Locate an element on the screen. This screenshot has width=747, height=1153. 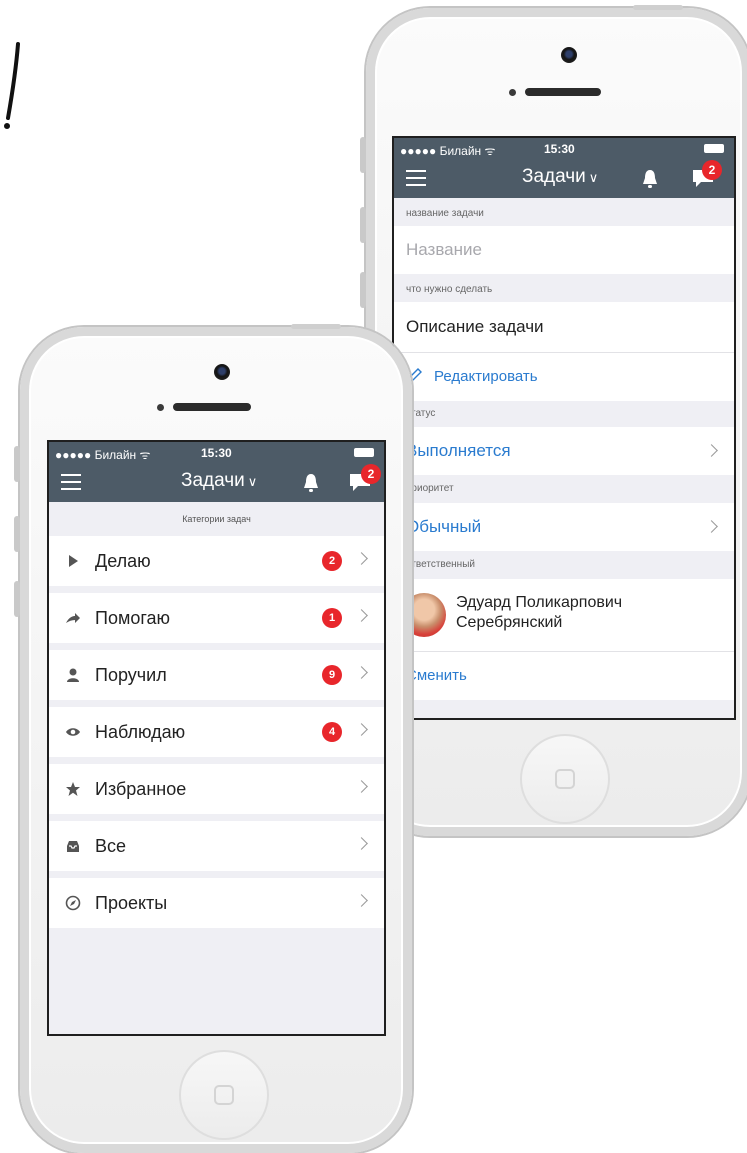
count-badge: 9 is located at coordinates (332, 675).